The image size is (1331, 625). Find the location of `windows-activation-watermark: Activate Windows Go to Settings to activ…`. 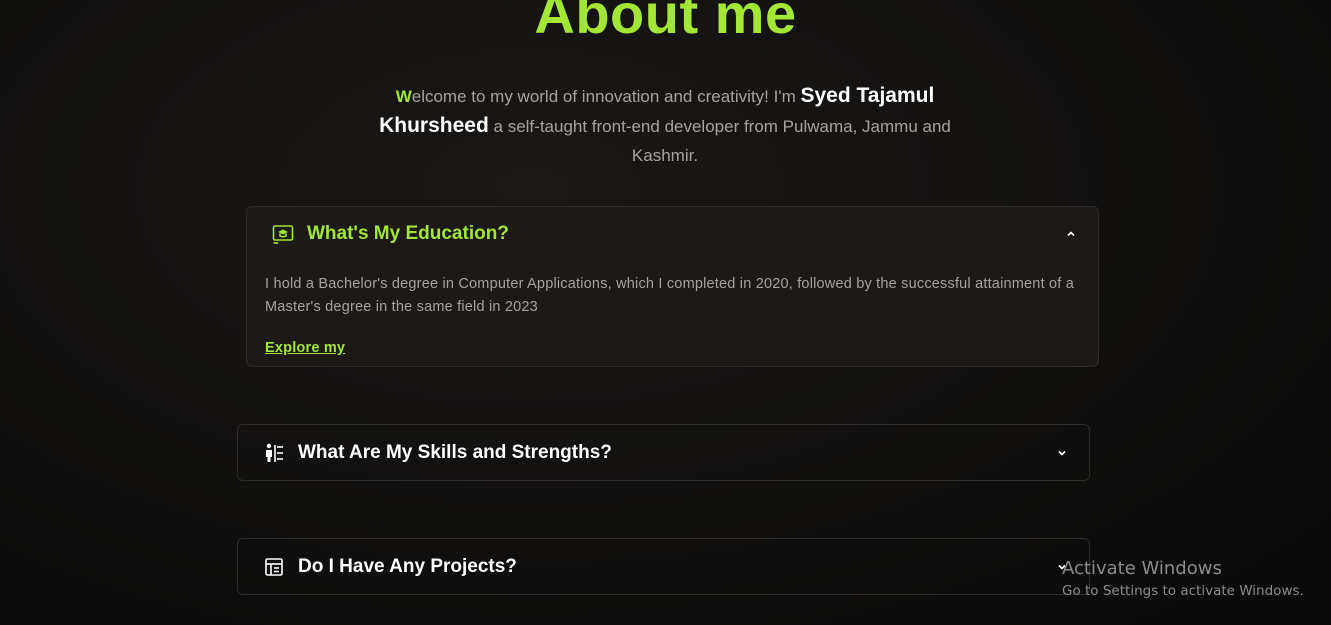

windows-activation-watermark: Activate Windows Go to Settings to activ… is located at coordinates (1183, 579).